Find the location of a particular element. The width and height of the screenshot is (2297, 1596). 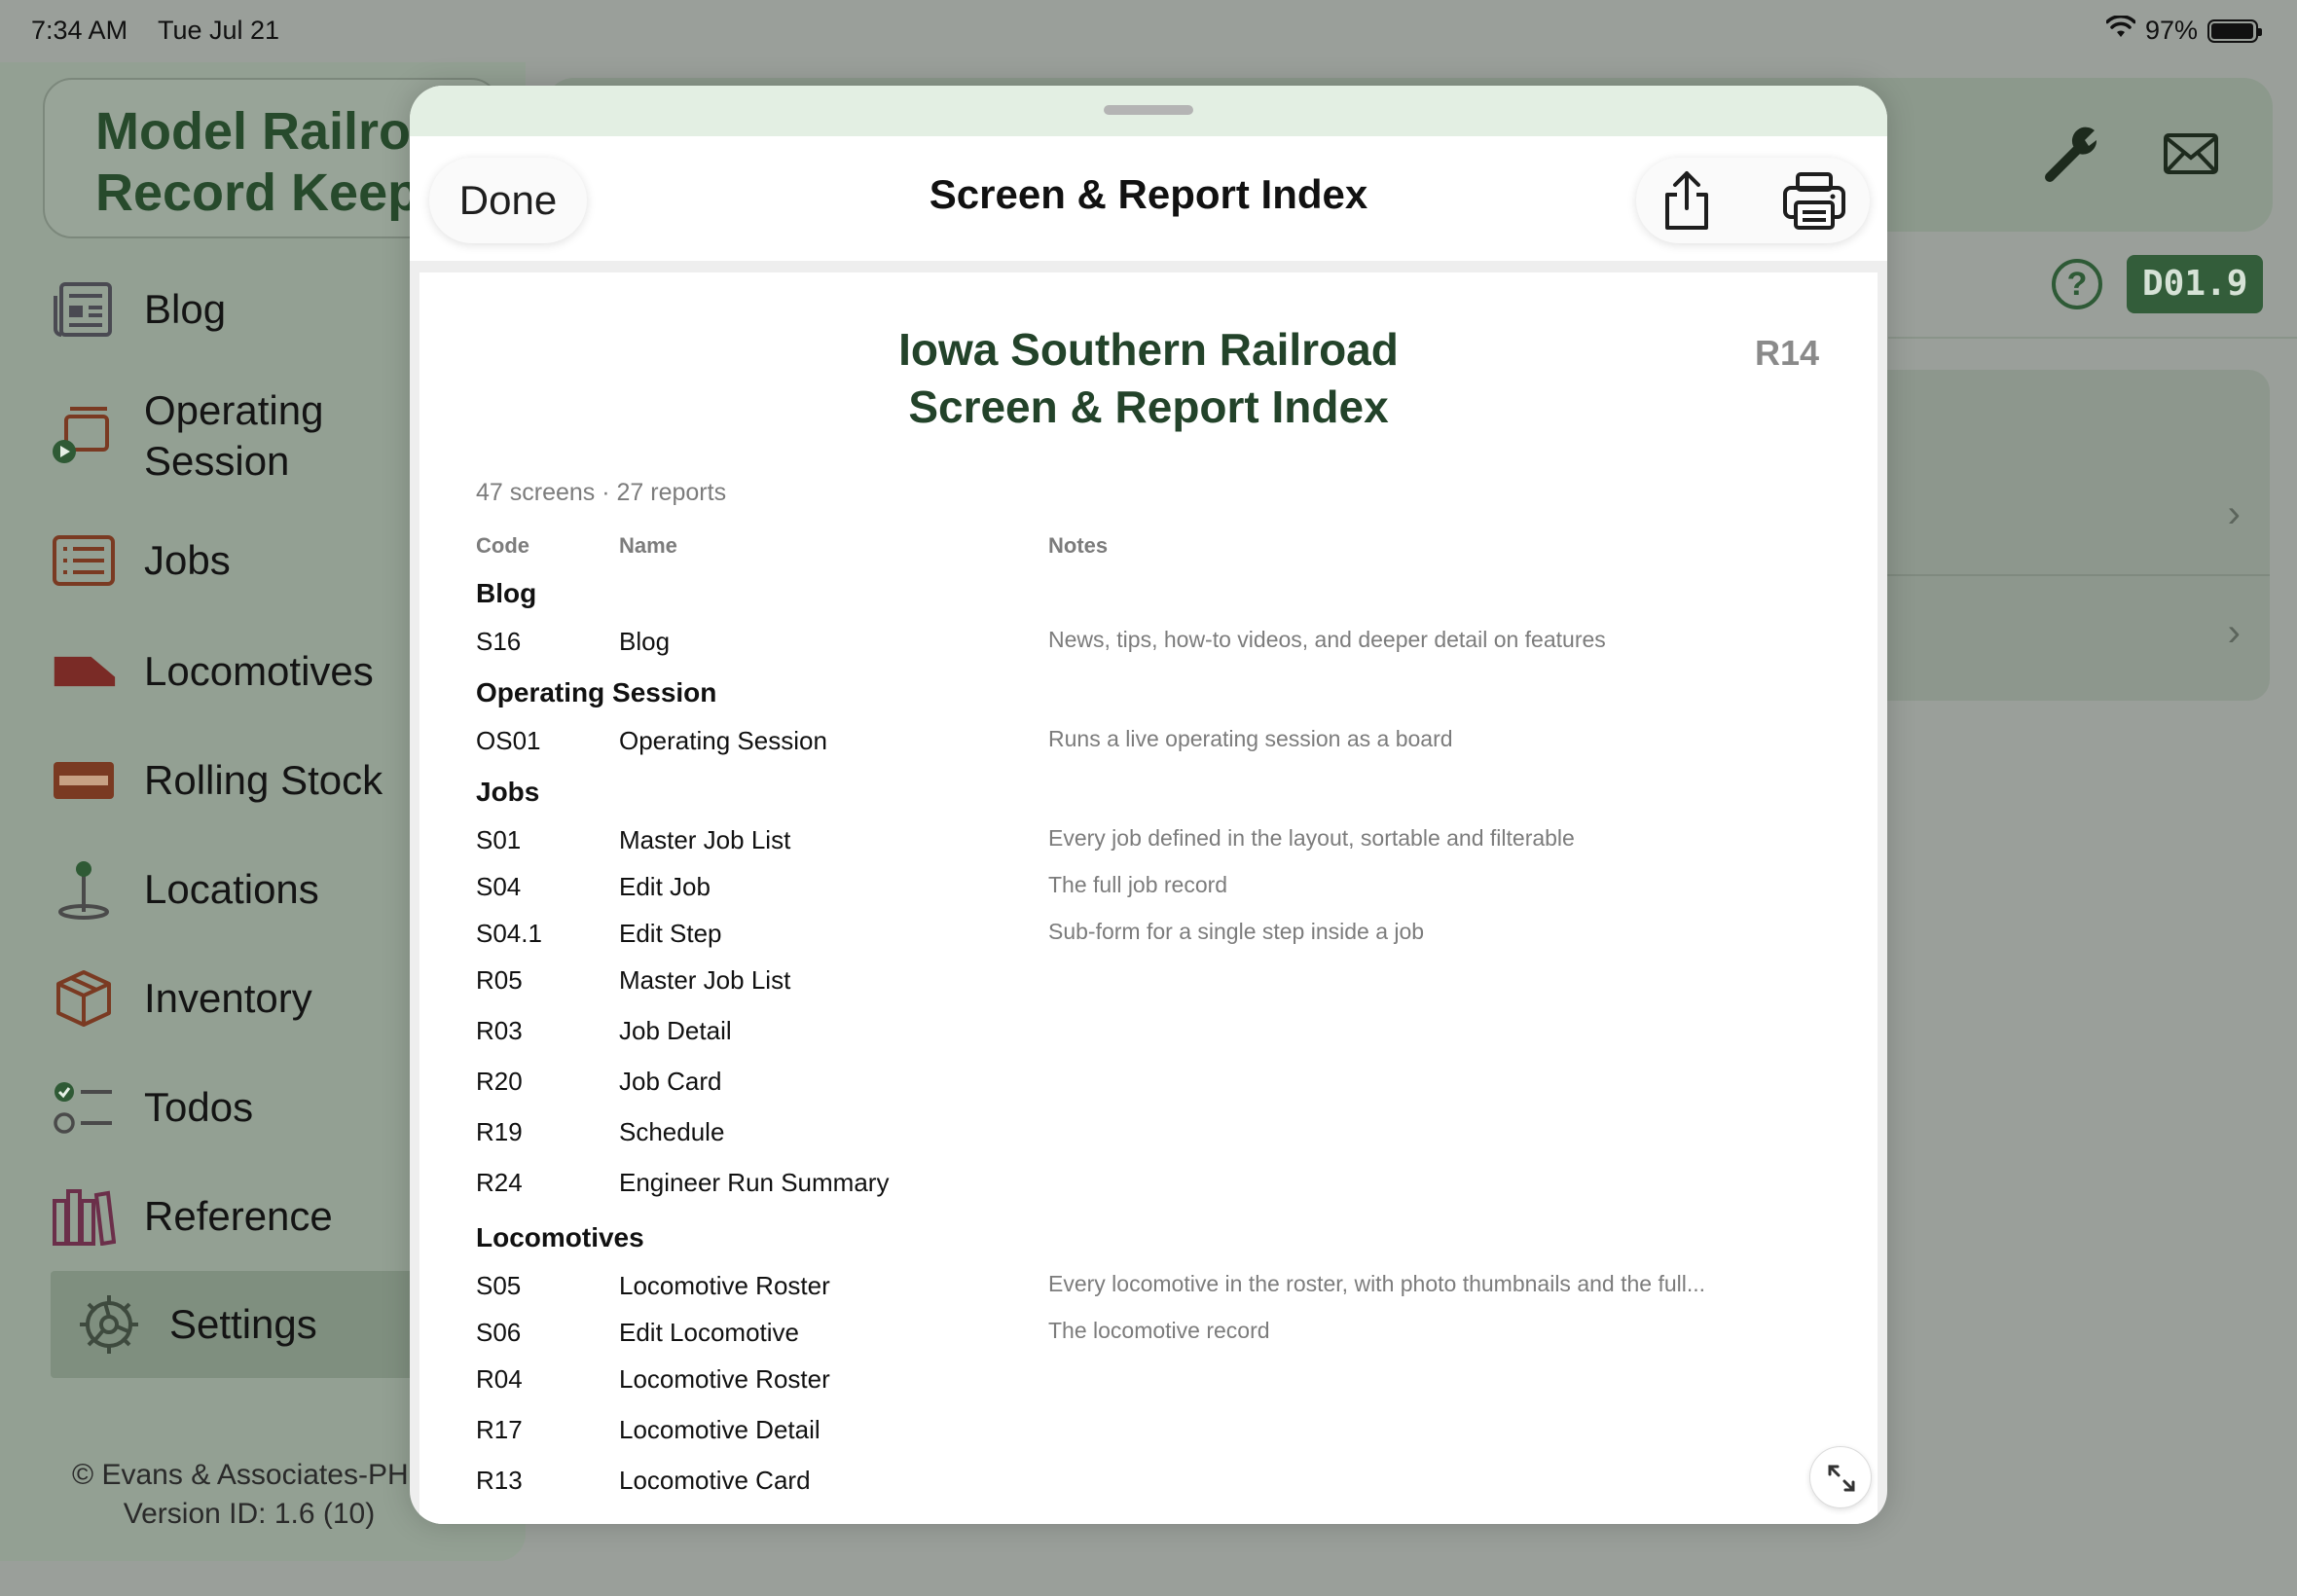

done-button: Done is located at coordinates (508, 200).